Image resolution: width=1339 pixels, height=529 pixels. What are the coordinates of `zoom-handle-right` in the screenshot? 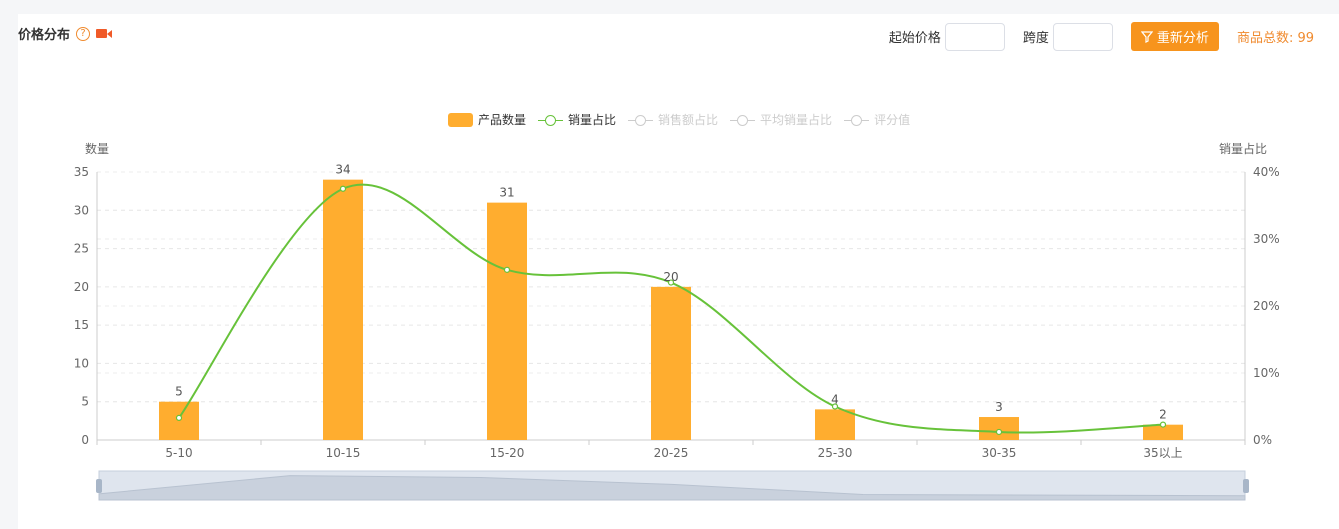 It's located at (1246, 486).